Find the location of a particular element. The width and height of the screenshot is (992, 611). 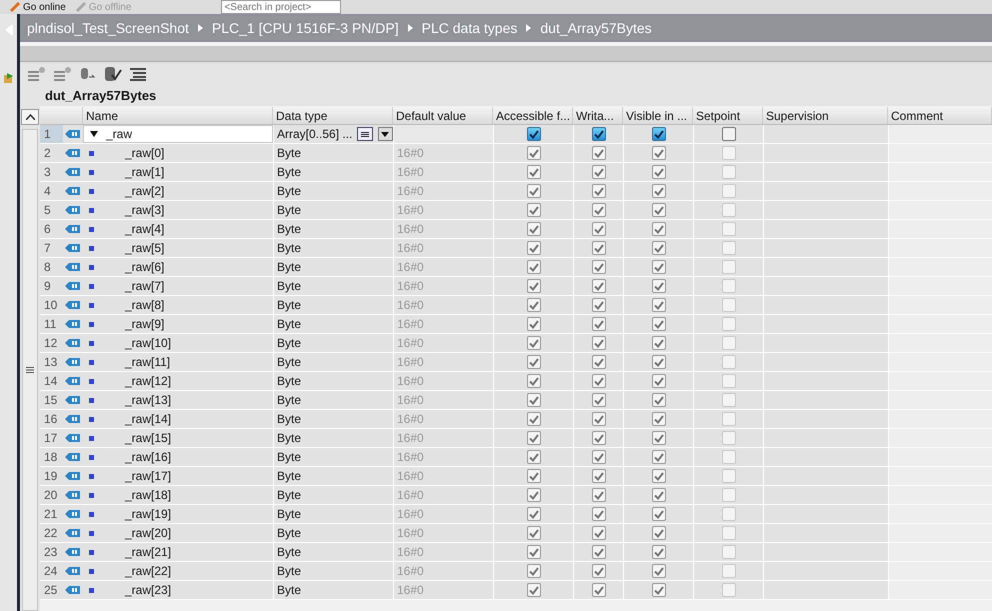

splitter-handle is located at coordinates (30, 370).